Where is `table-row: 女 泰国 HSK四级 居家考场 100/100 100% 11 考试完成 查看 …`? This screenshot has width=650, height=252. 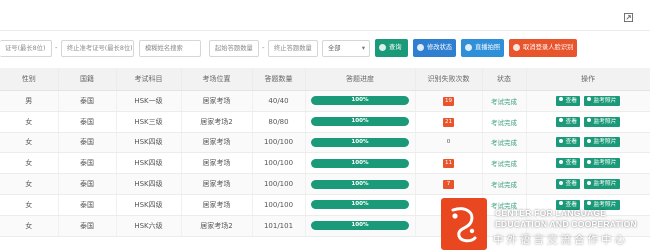 table-row: 女 泰国 HSK四级 居家考场 100/100 100% 11 考试完成 查看 … is located at coordinates (325, 163).